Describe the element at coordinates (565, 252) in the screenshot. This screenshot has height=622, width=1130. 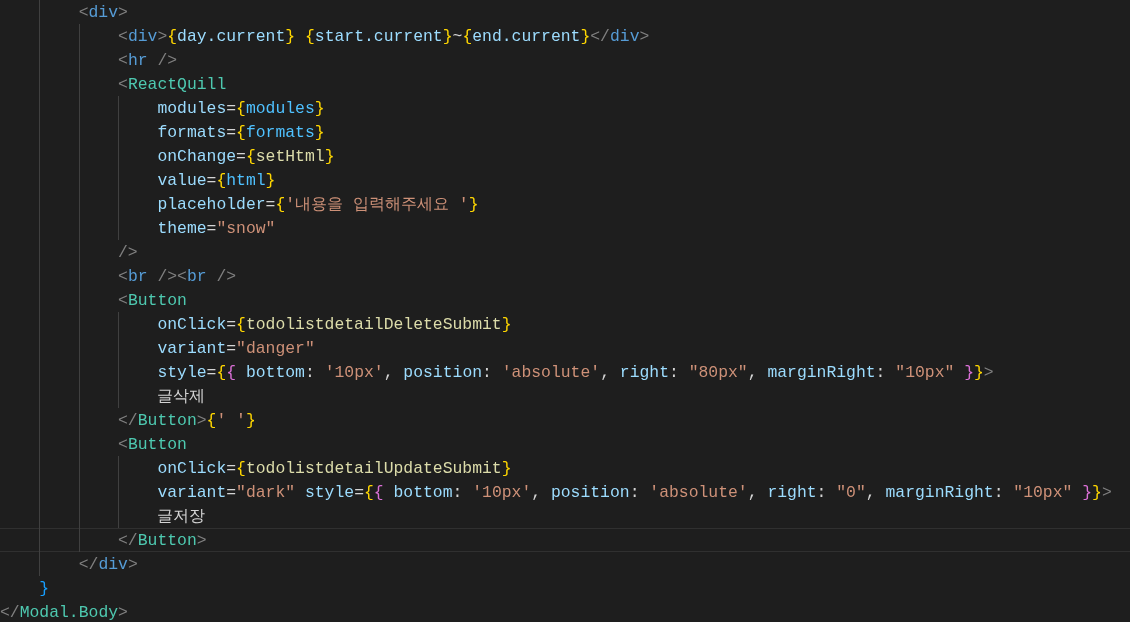
I see `code-line: />` at that location.